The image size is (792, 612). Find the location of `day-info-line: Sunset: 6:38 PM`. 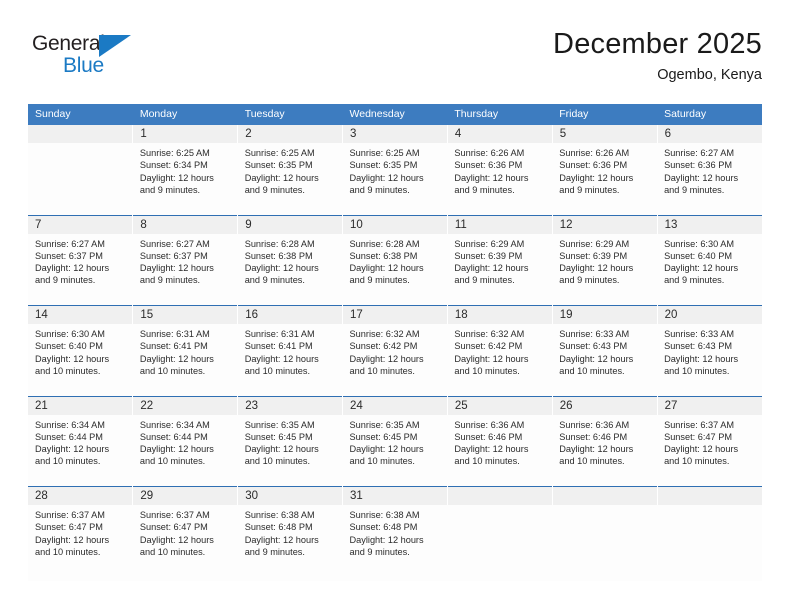

day-info-line: Sunset: 6:38 PM is located at coordinates (278, 255).